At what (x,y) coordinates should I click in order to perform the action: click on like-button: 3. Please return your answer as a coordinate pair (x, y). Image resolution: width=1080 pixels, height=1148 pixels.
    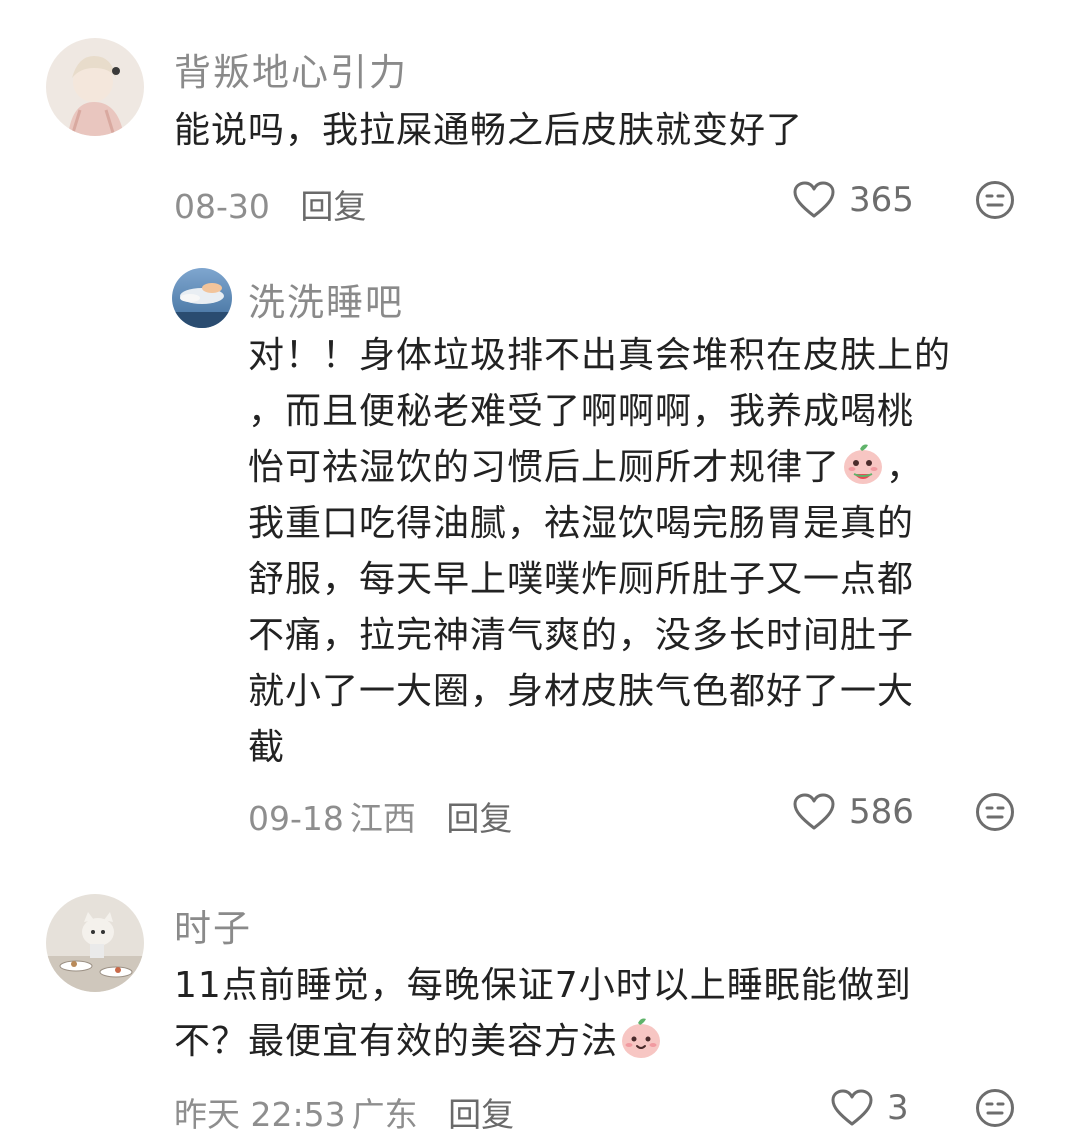
    Looking at the image, I should click on (870, 1108).